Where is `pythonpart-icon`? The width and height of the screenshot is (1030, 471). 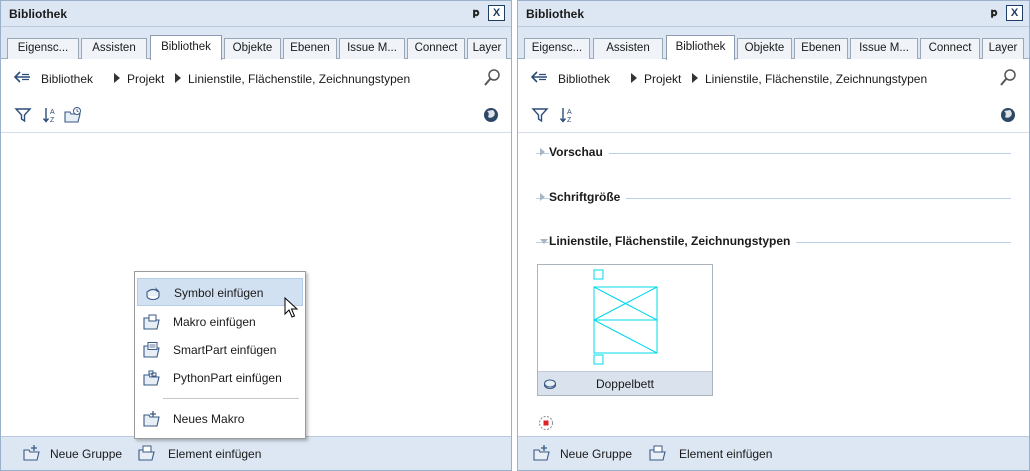 pythonpart-icon is located at coordinates (151, 378).